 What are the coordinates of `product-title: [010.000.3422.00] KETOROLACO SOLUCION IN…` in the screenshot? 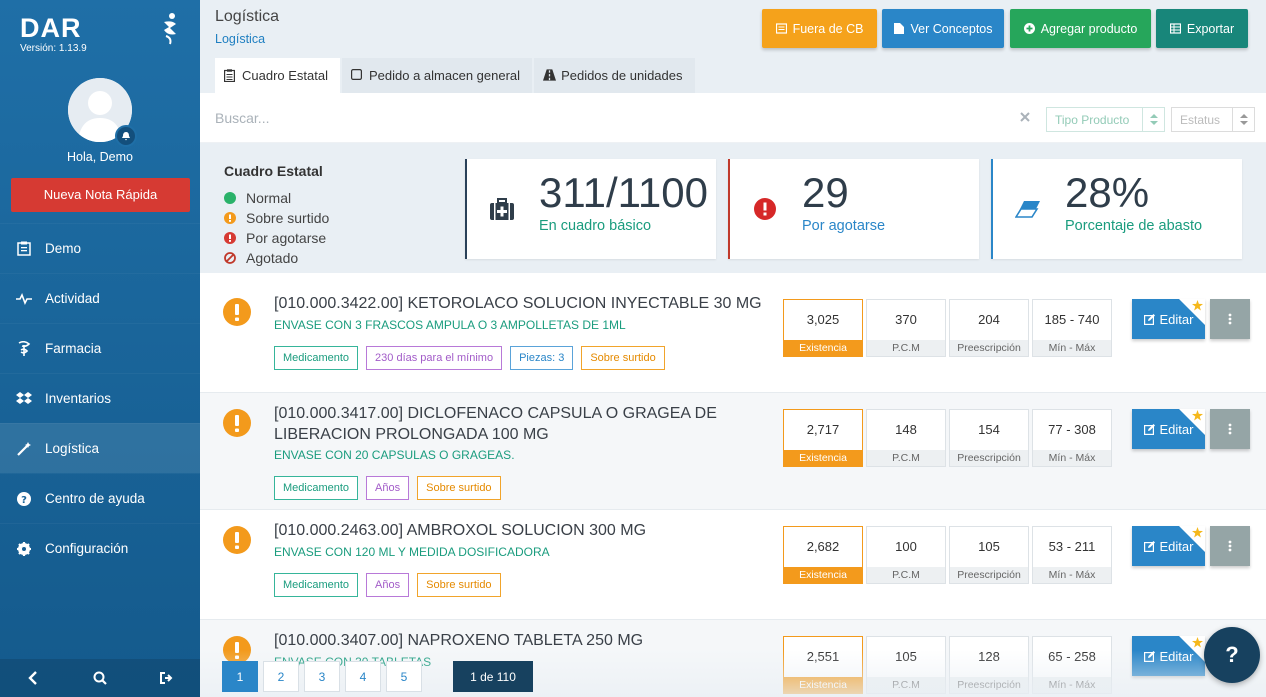 It's located at (524, 303).